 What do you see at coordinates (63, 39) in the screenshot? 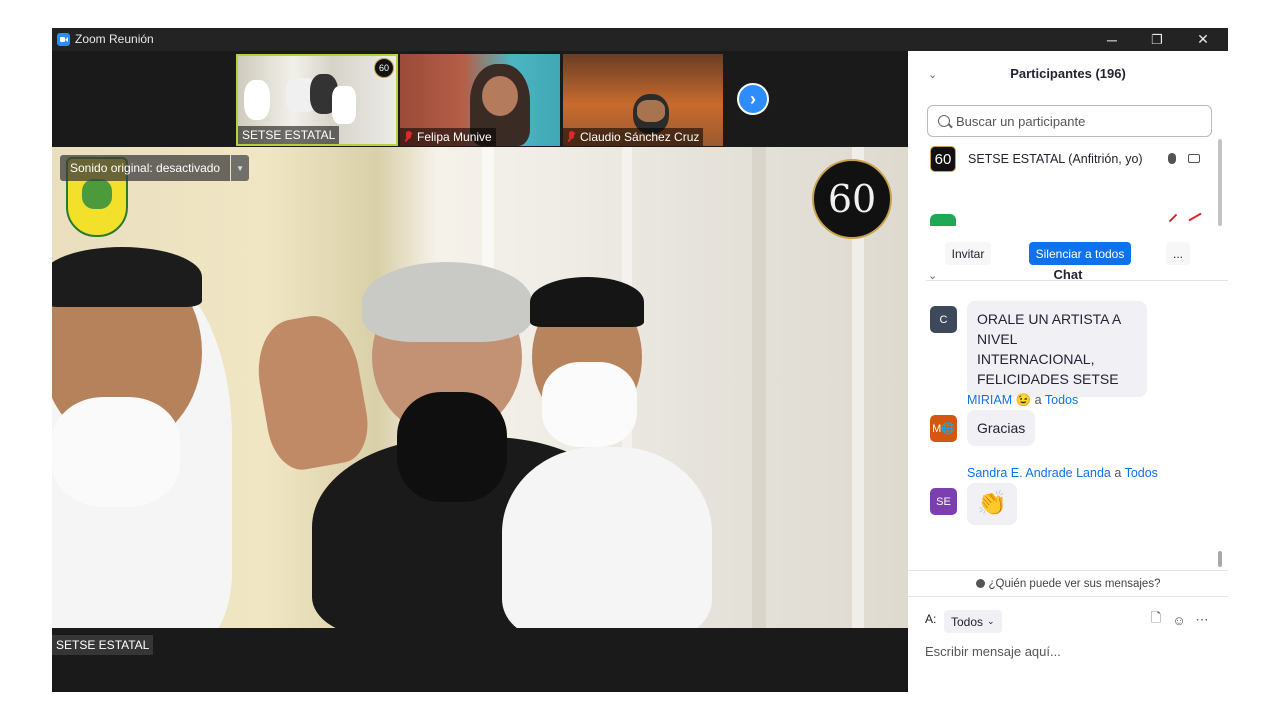
I see `zoom-app-icon` at bounding box center [63, 39].